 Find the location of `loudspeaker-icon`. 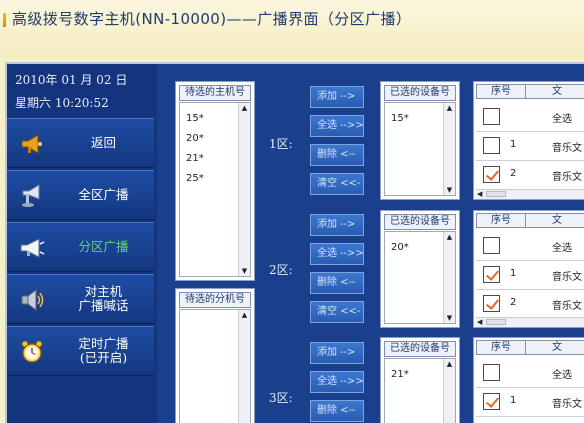

loudspeaker-icon is located at coordinates (32, 300).